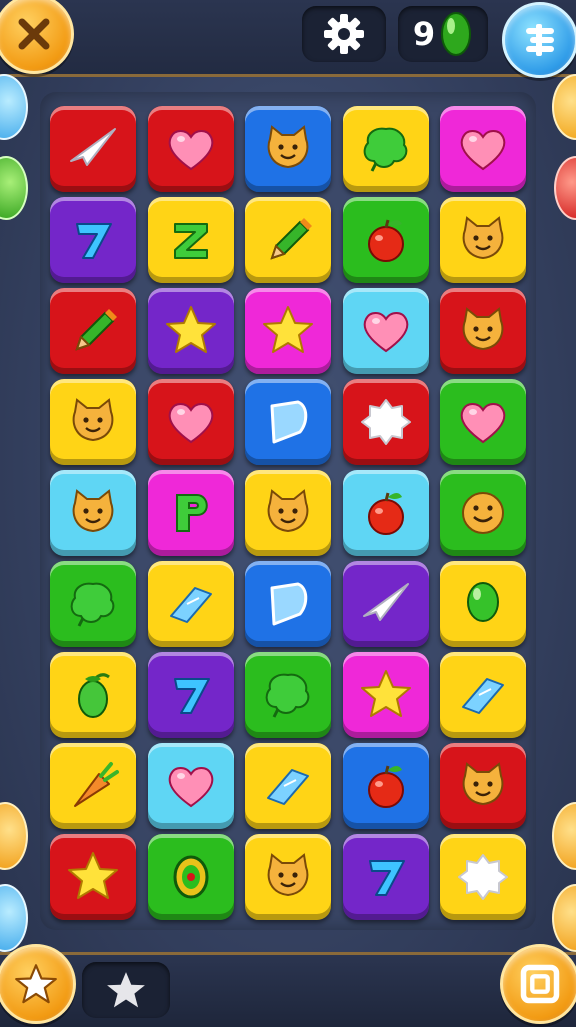  I want to click on side-bubble-right-red, so click(565, 188).